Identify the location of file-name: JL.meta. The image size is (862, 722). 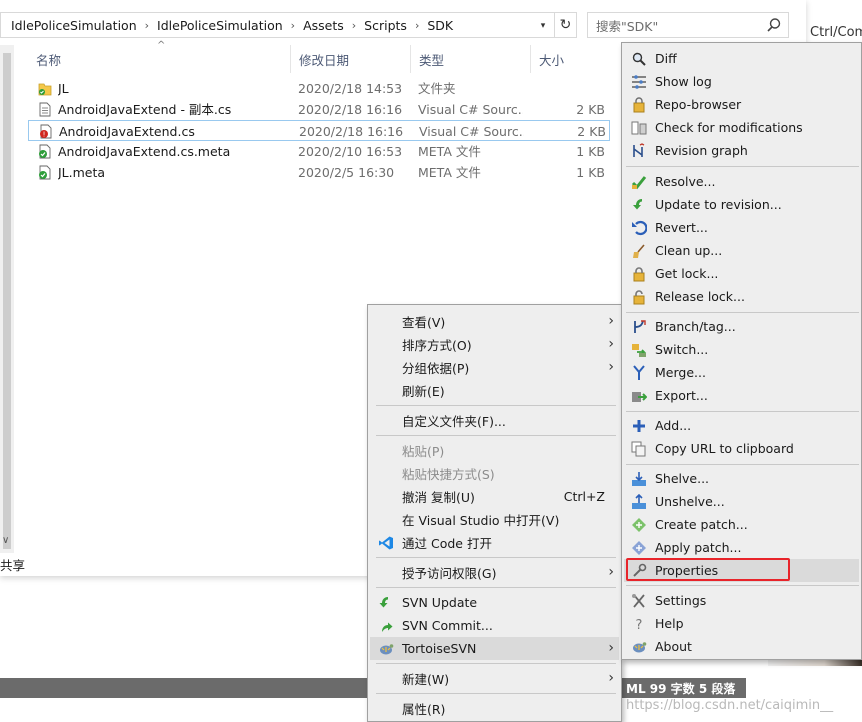
(82, 172).